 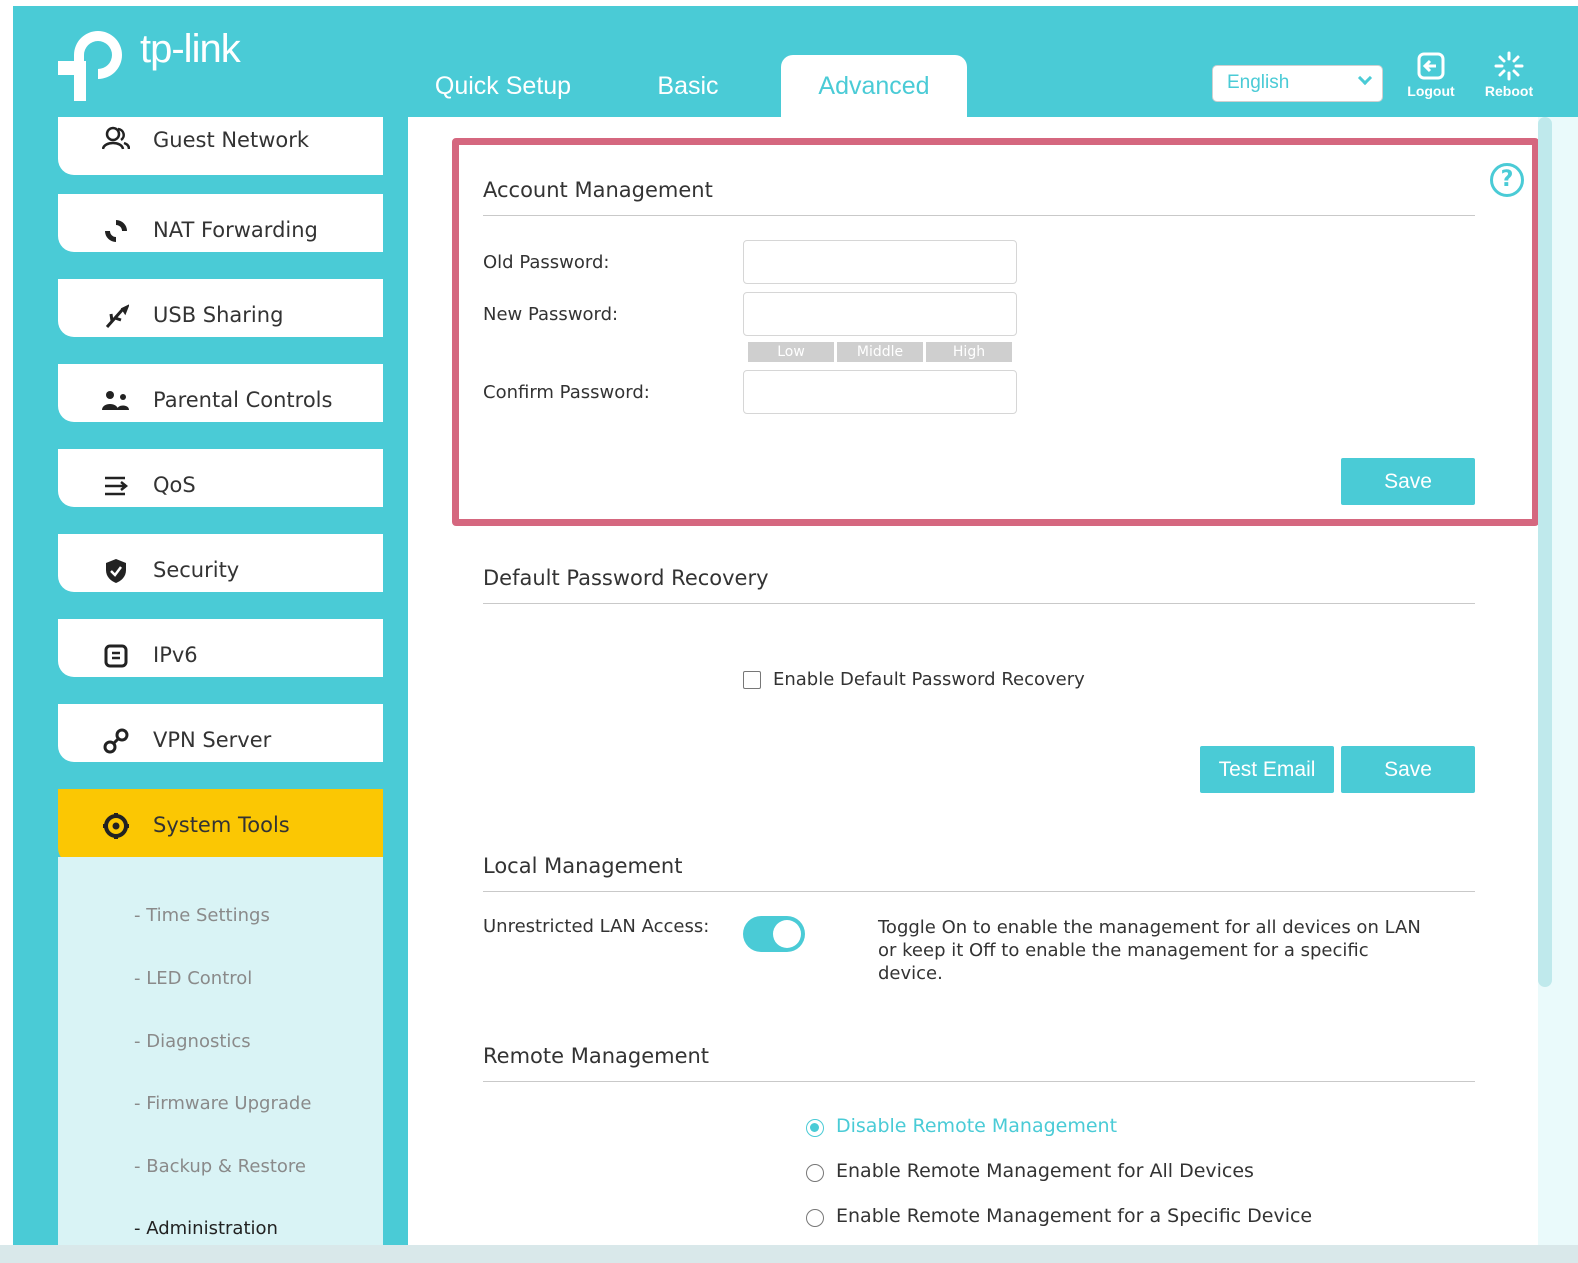 I want to click on sidebar-item-label: VPN Server, so click(x=212, y=740).